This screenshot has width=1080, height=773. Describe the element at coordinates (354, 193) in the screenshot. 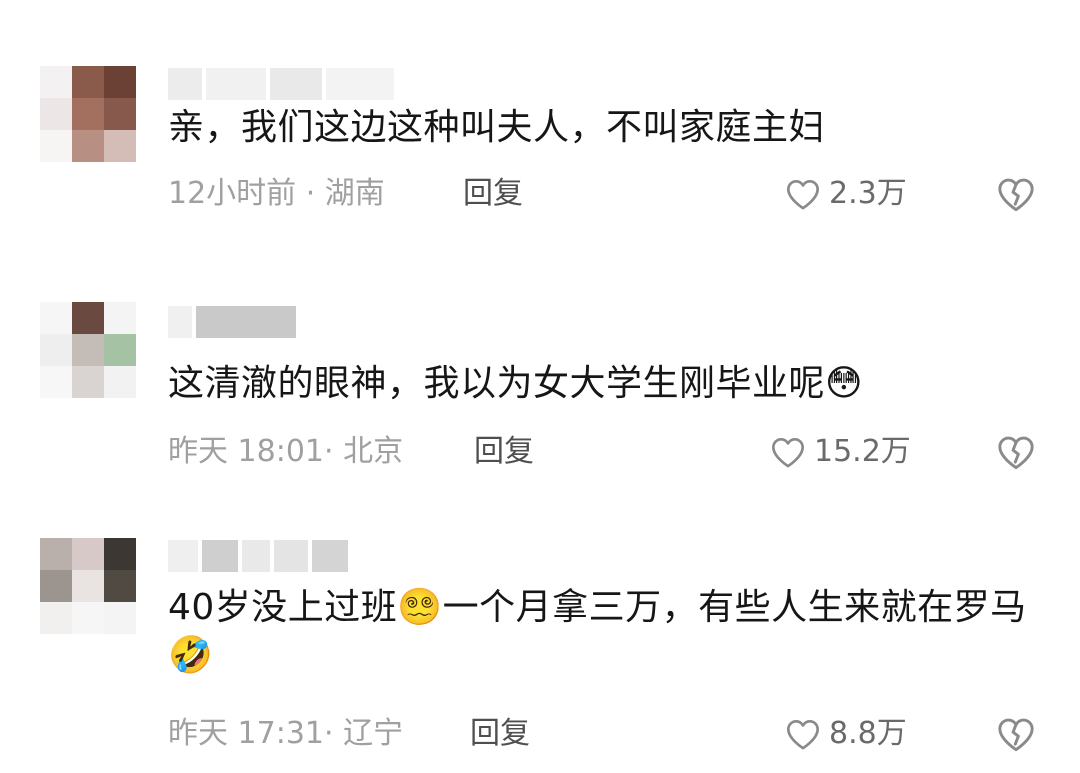

I see `comment-location: 湖南` at that location.